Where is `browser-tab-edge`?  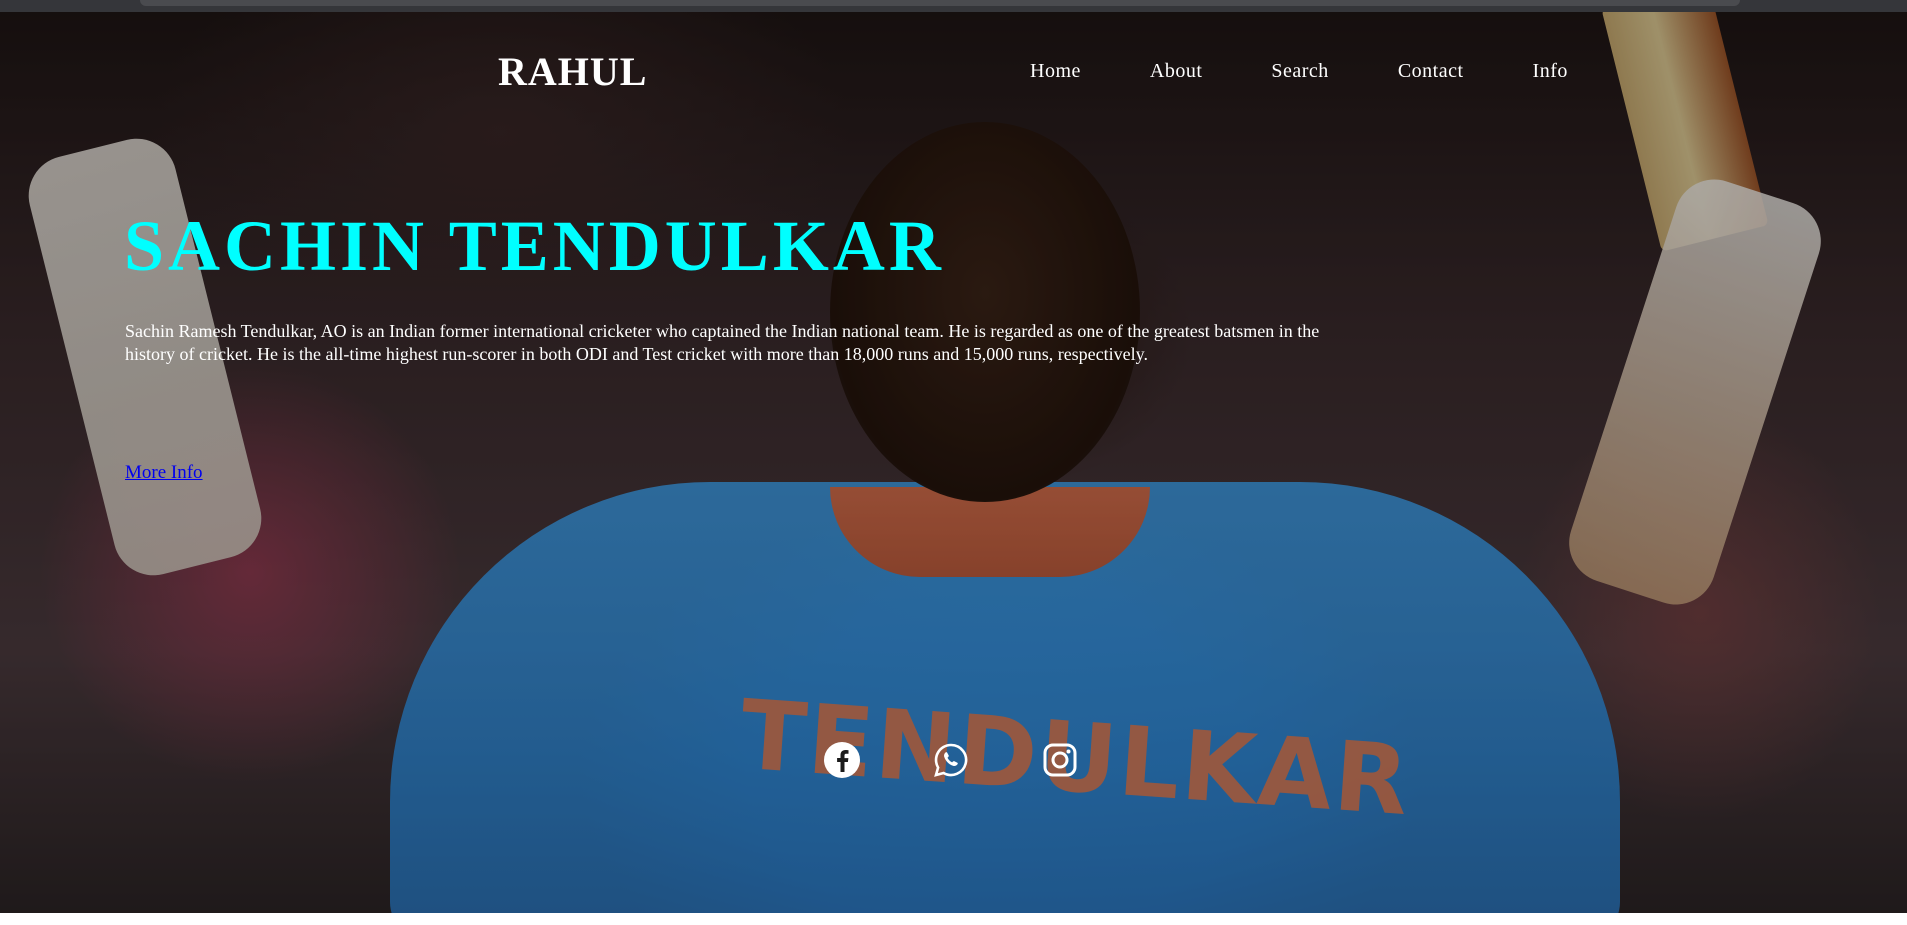
browser-tab-edge is located at coordinates (940, 3).